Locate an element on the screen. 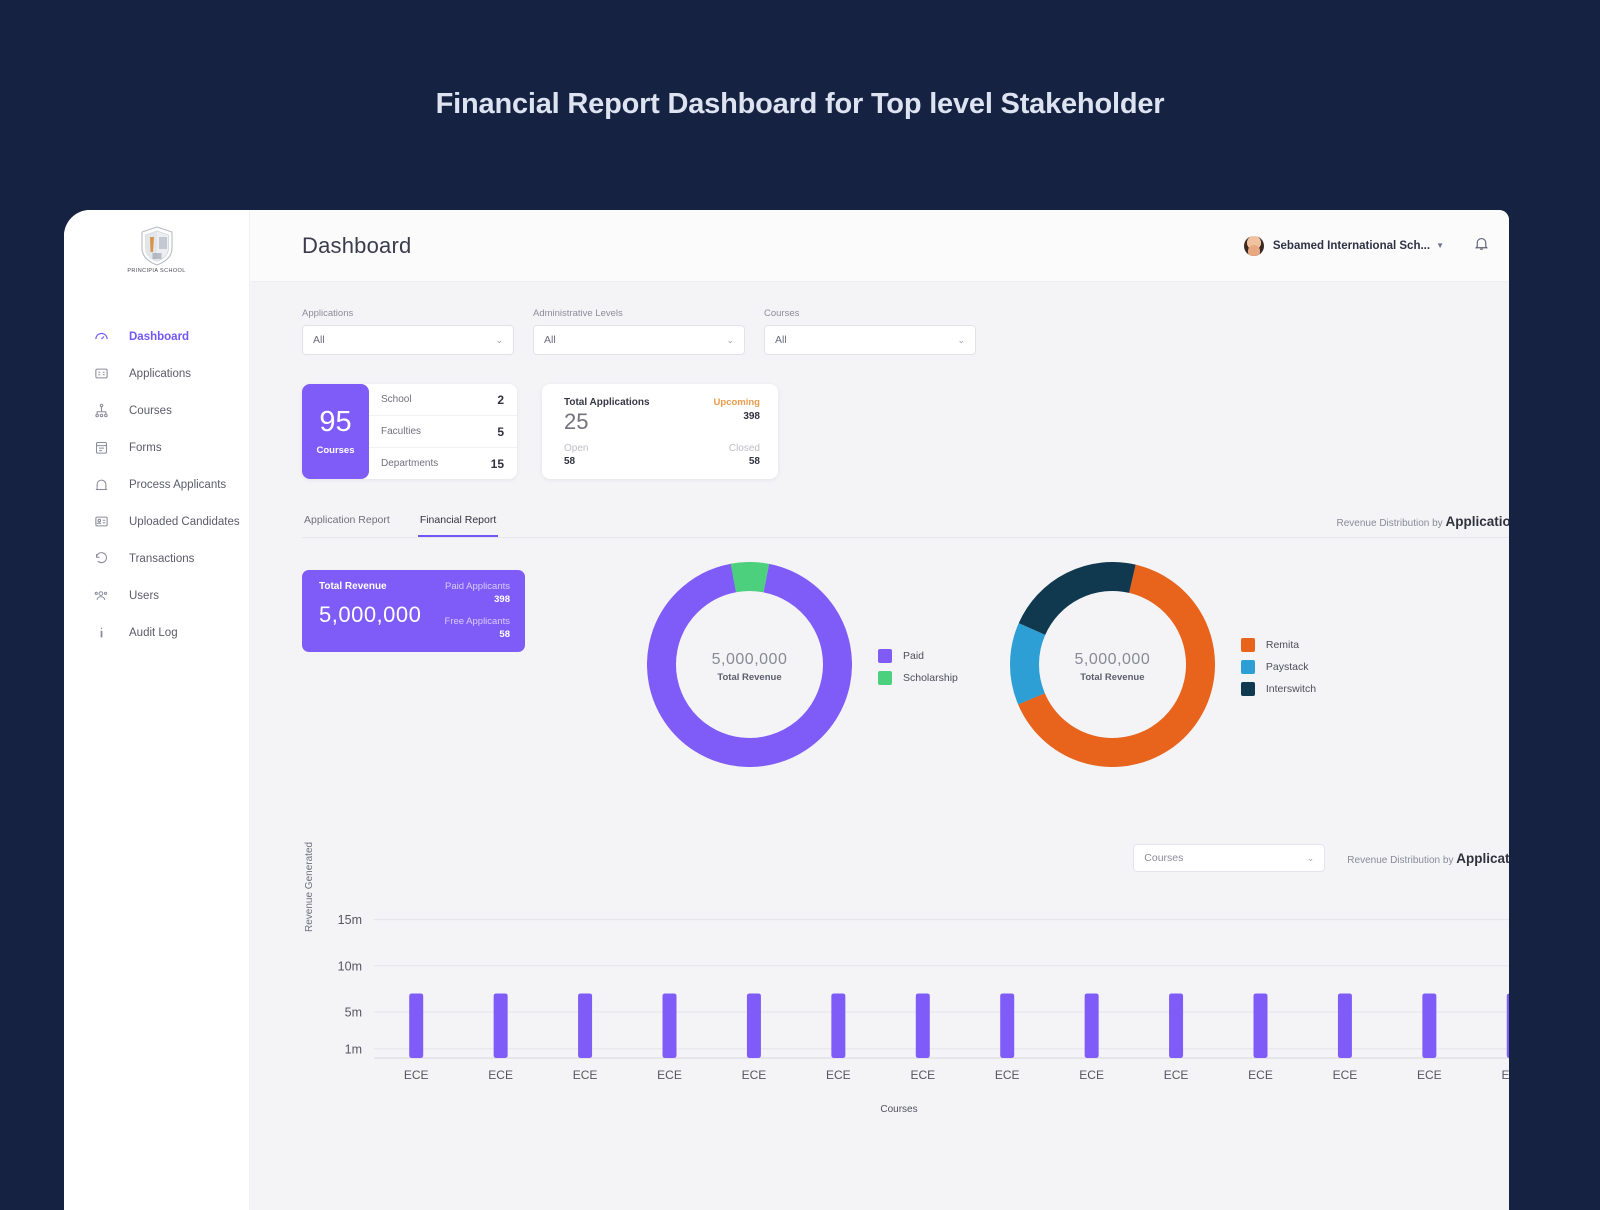  applications-left: Total Applications 25 is located at coordinates (607, 416).